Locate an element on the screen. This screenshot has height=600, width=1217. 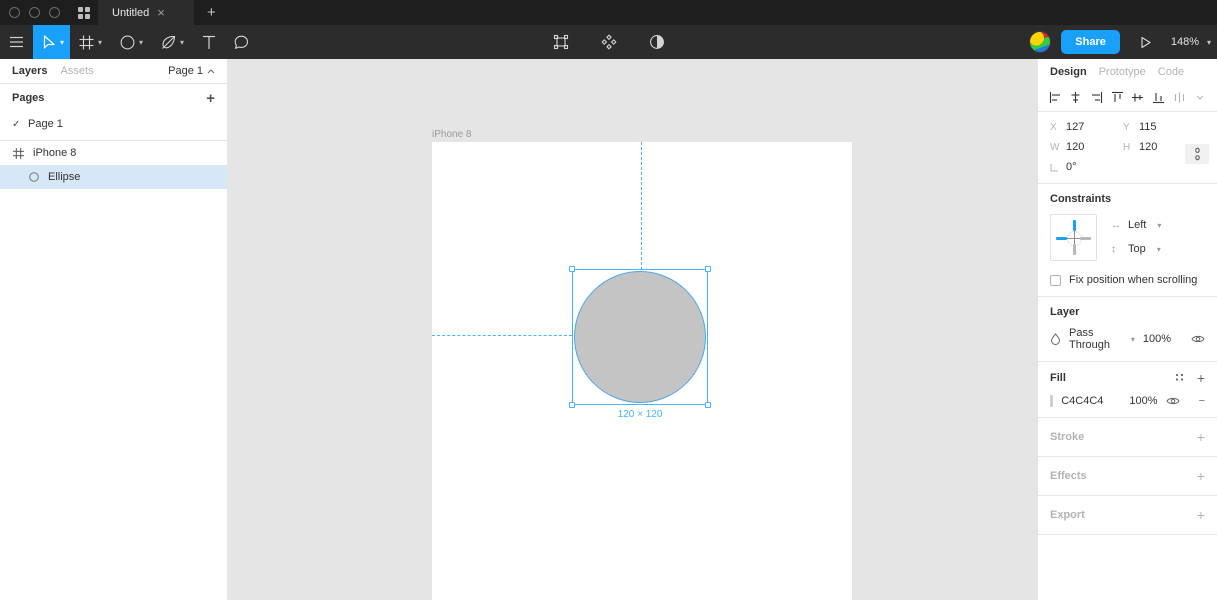
x-field: X 127 is located at coordinates (1086, 127).